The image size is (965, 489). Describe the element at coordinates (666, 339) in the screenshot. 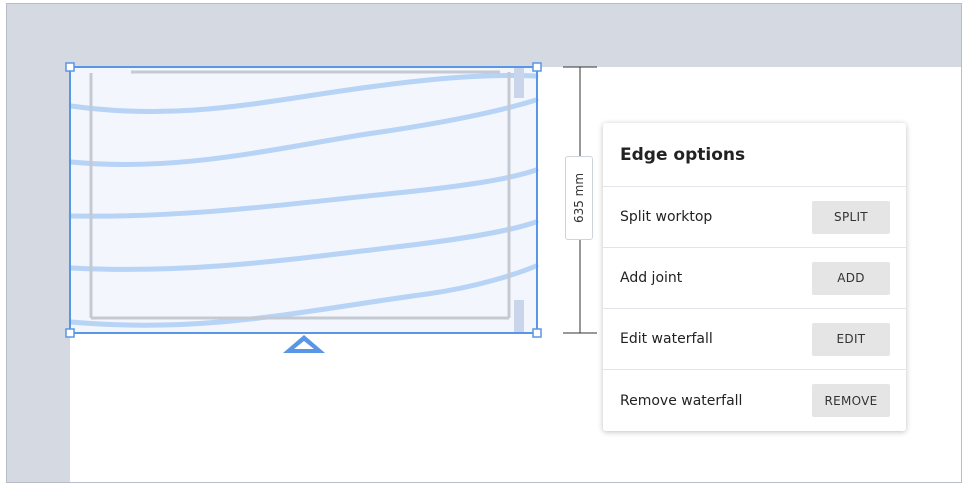

I see `edit-waterfall-label: Edit waterfall` at that location.